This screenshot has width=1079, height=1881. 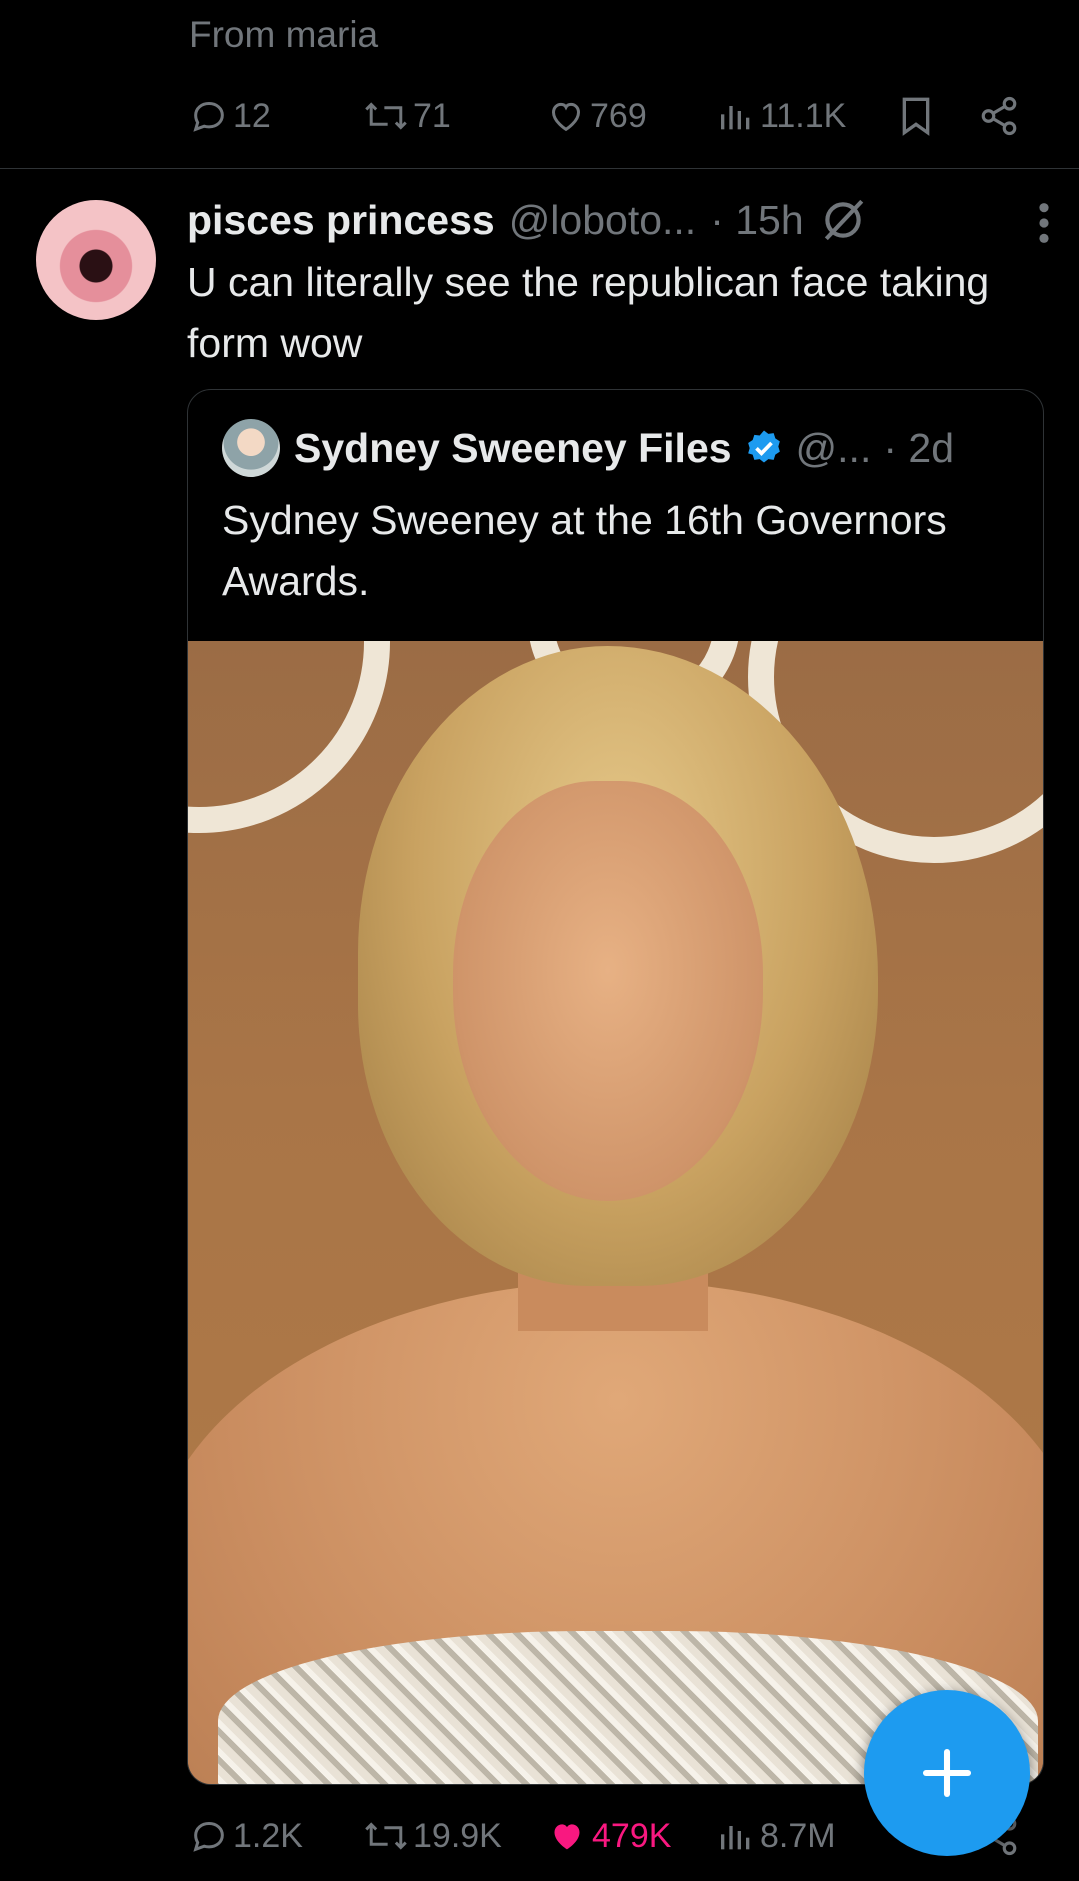 I want to click on tweet-divider, so click(x=539, y=168).